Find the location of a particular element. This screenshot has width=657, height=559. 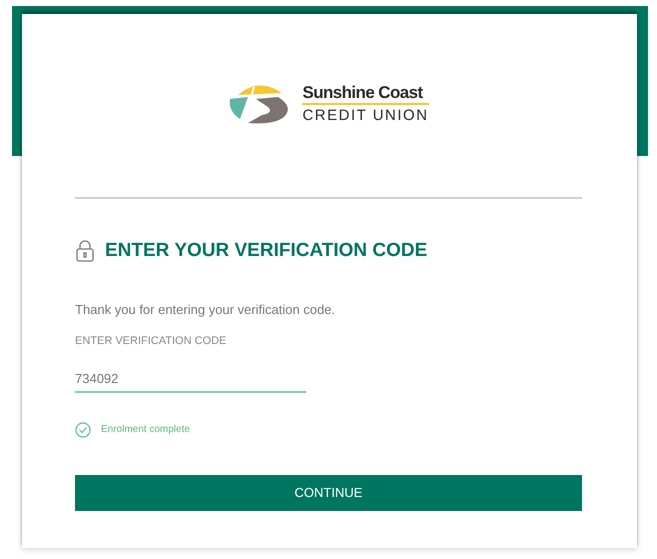

code-input-field: 734092 is located at coordinates (190, 379).